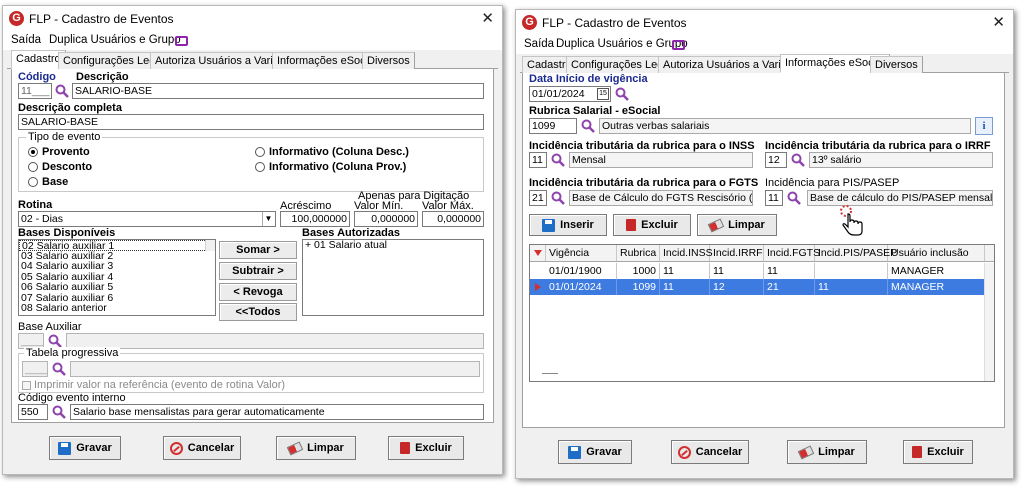 Image resolution: width=1026 pixels, height=491 pixels. I want to click on descricao-input: SALARIO-BASE, so click(278, 91).